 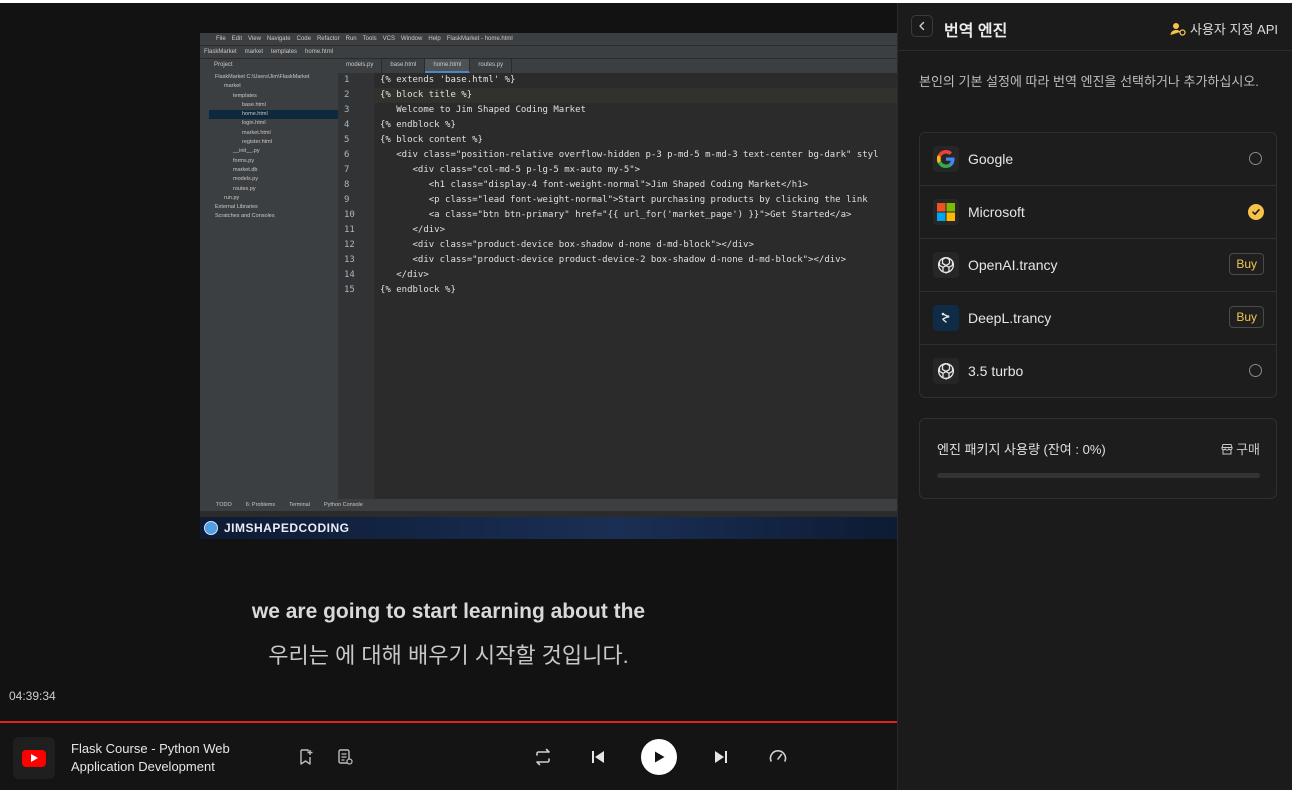 What do you see at coordinates (347, 155) in the screenshot?
I see `ide-line-number: 6` at bounding box center [347, 155].